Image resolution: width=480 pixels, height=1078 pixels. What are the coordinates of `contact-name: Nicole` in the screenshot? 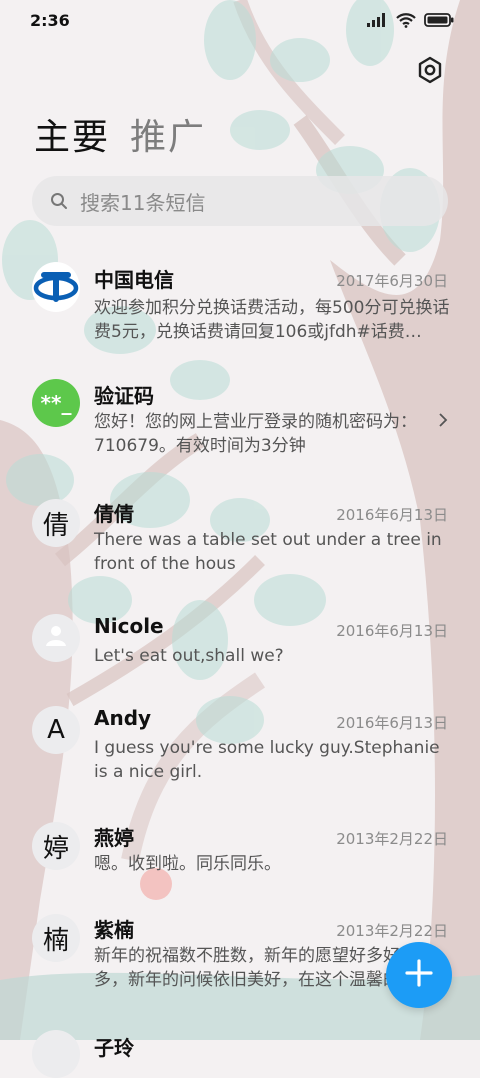 It's located at (129, 626).